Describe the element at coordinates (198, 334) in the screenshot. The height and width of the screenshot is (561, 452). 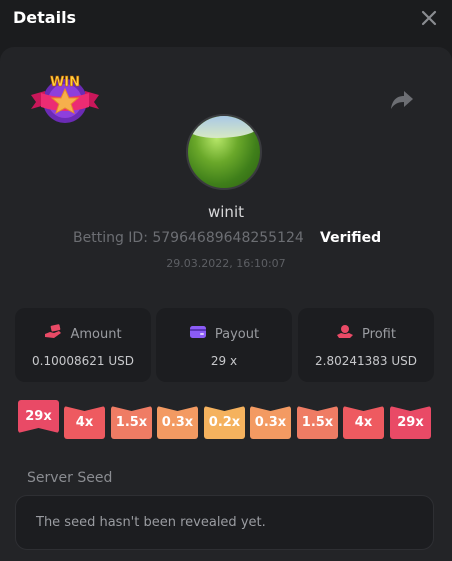
I see `wallet-icon` at that location.